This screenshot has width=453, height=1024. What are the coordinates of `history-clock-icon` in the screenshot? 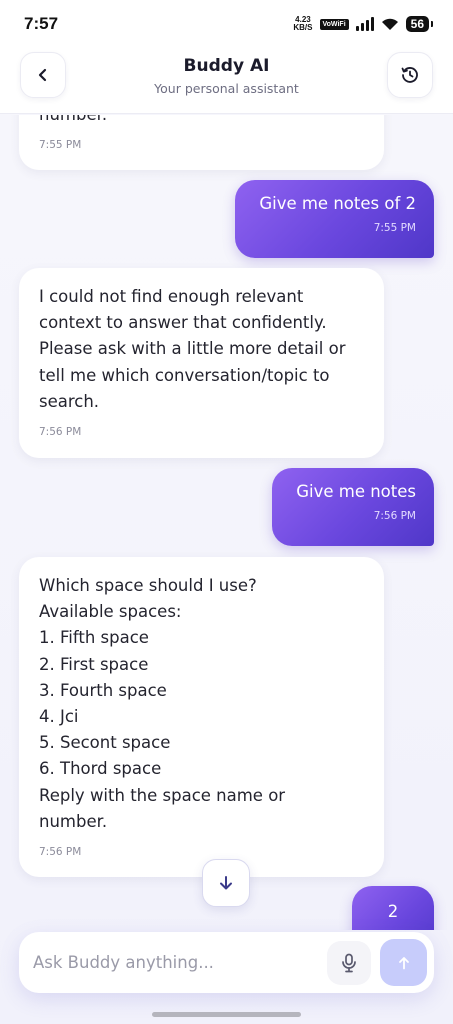 It's located at (409, 75).